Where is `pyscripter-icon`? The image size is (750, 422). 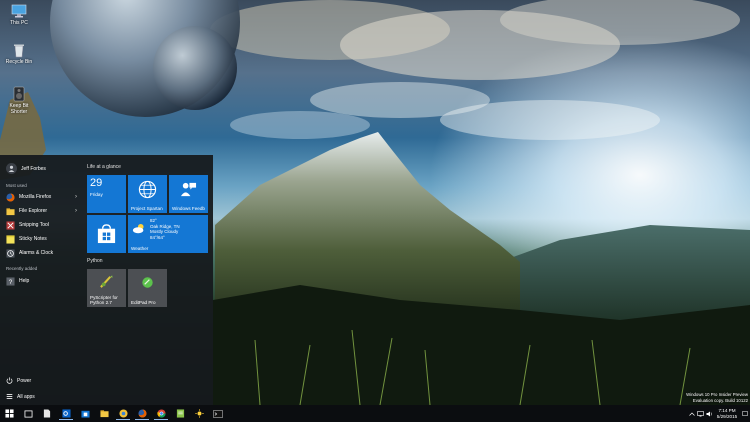 pyscripter-icon is located at coordinates (106, 281).